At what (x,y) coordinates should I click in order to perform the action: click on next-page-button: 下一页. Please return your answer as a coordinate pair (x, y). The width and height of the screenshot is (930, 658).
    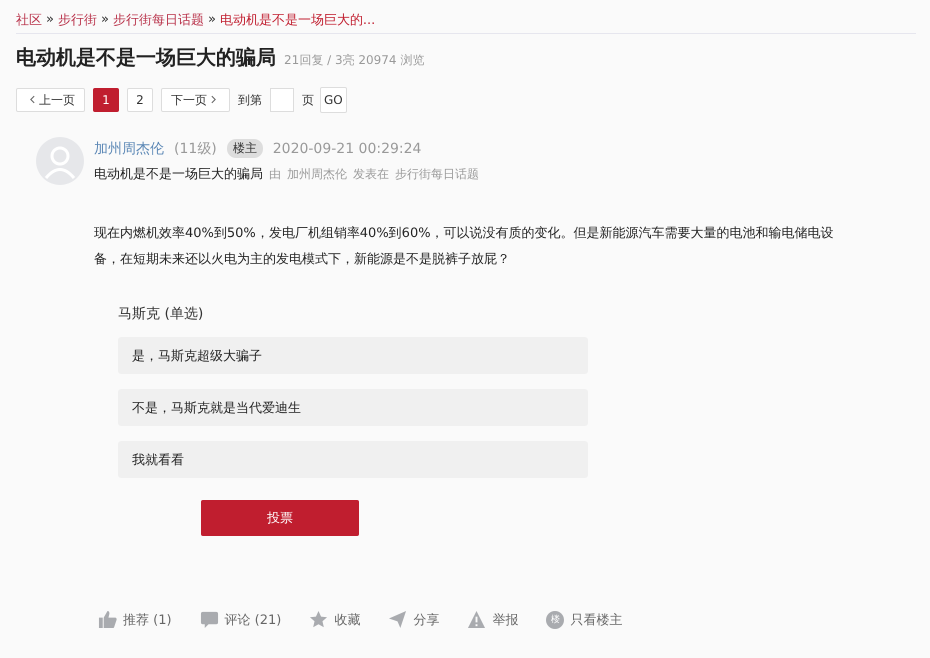
    Looking at the image, I should click on (195, 100).